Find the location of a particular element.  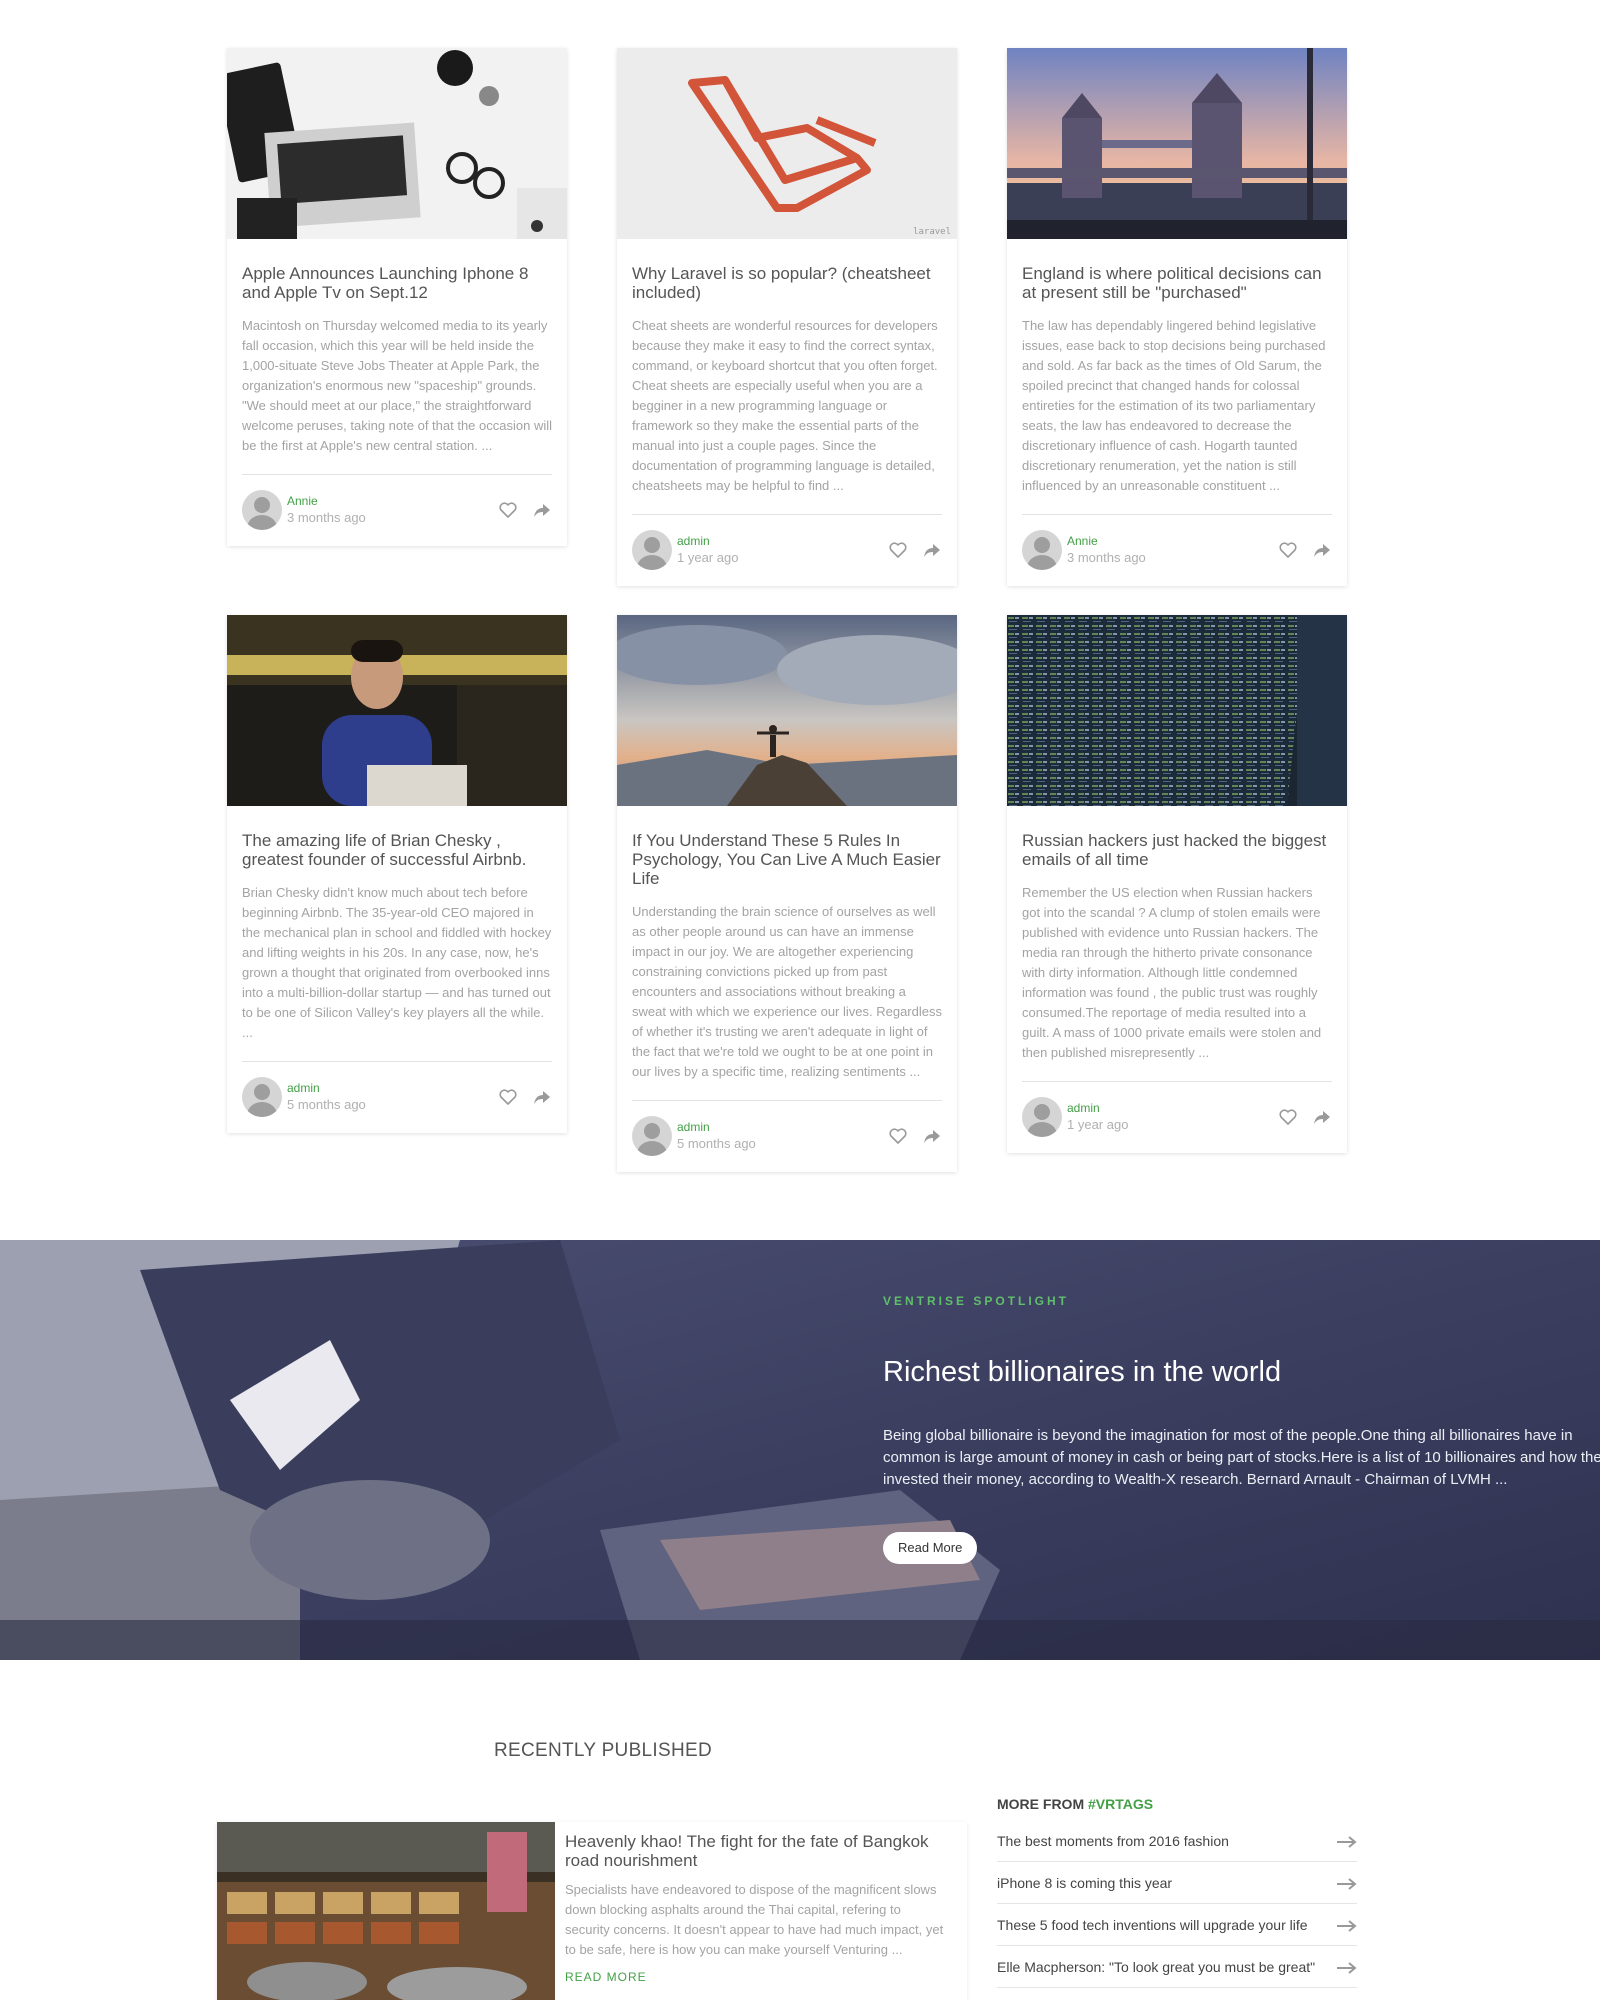

spotlight-kicker: VENTRISE SPOTLIGHT is located at coordinates (976, 1301).